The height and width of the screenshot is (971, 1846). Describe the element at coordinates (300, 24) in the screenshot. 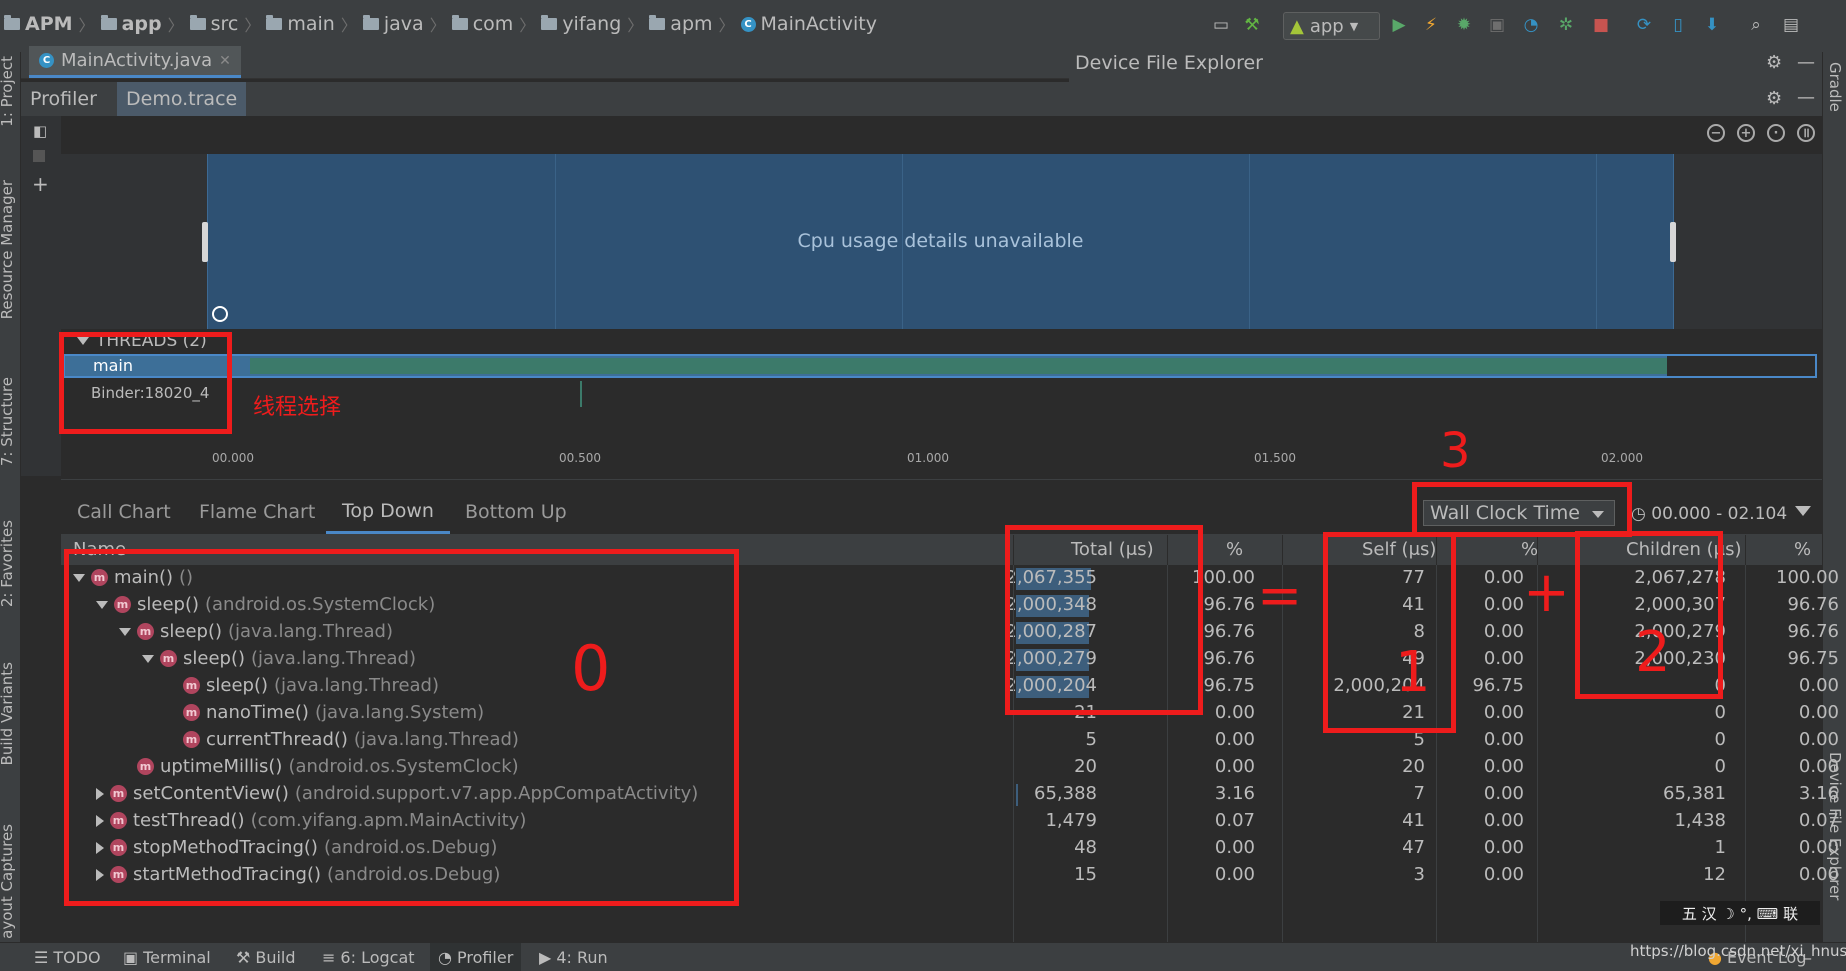

I see `breadcrumb-item: main` at that location.